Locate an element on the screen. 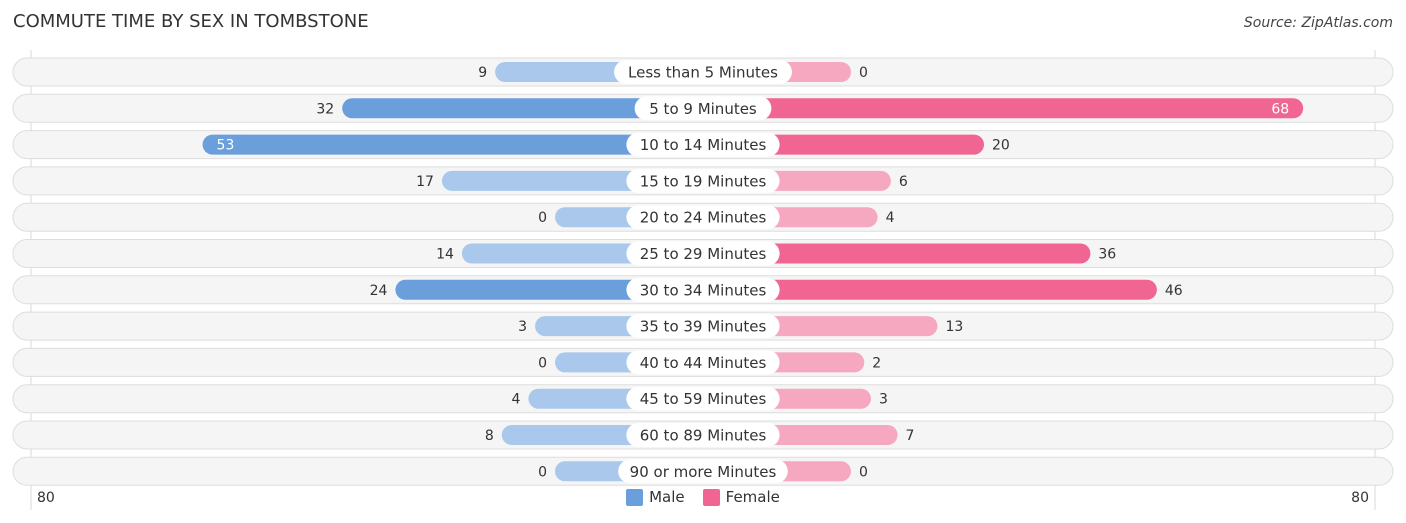 This screenshot has height=523, width=1406. legend-swatch-female is located at coordinates (711, 497).